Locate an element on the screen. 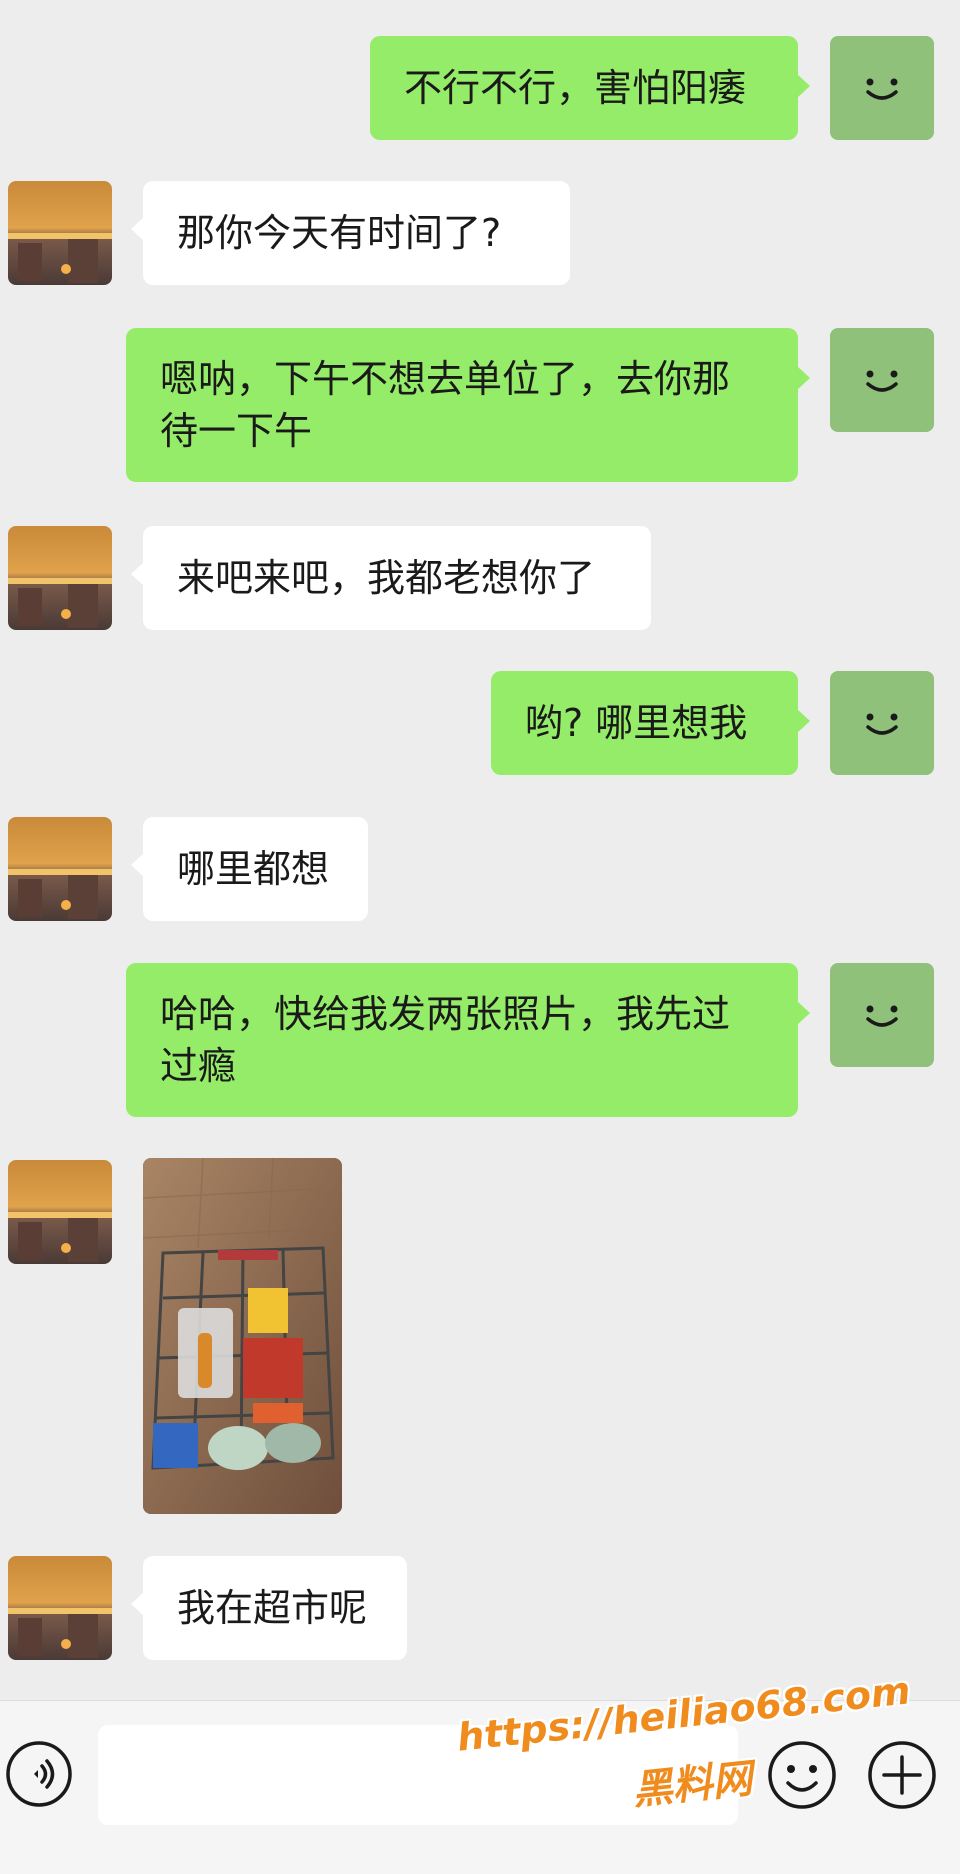  message-bubble-out: 哈哈，快给我发两张照片，我先过 过瘾 is located at coordinates (468, 1040).